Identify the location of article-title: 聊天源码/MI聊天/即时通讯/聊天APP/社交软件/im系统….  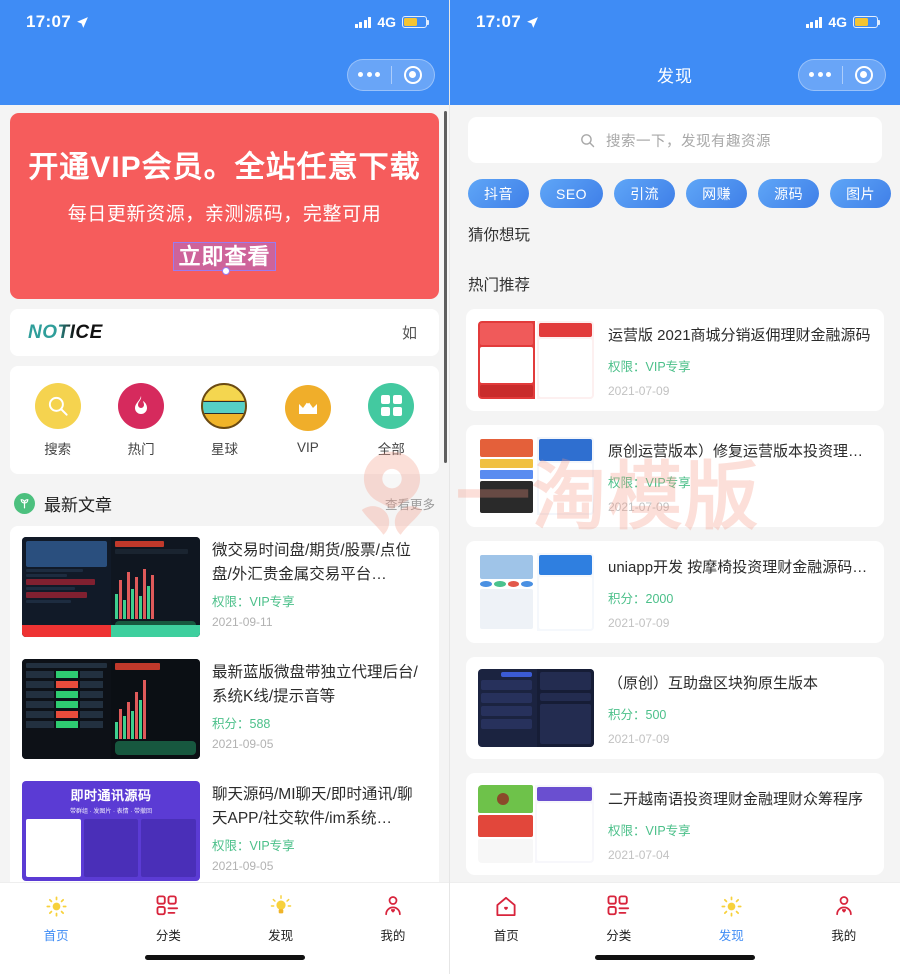
(312, 806).